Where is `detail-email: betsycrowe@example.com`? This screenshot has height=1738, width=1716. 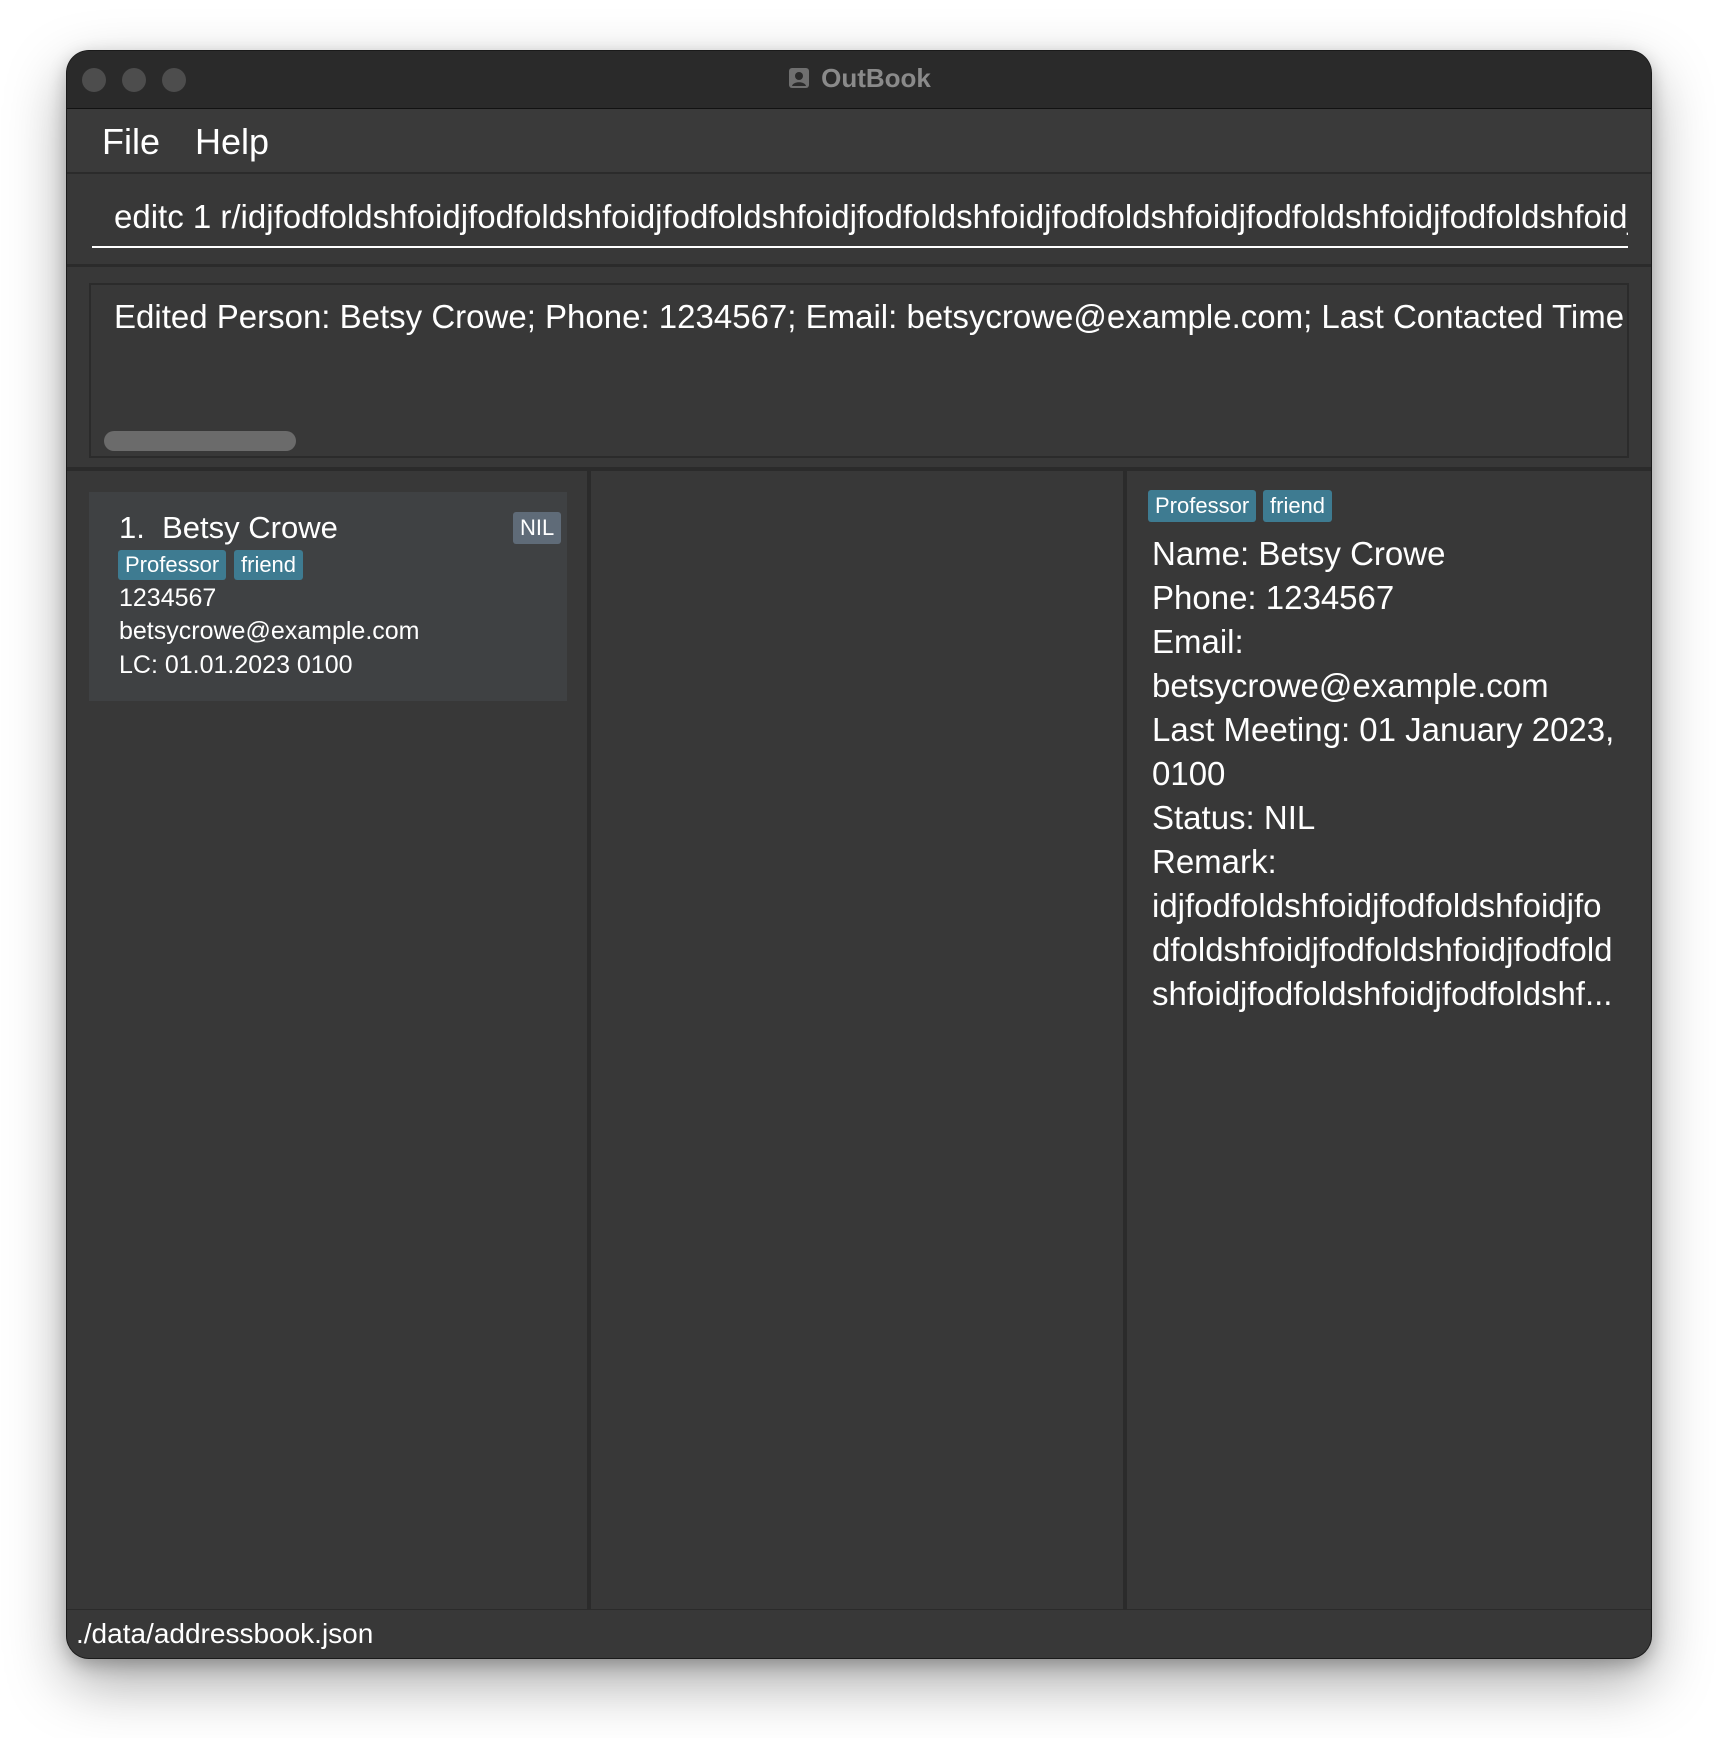
detail-email: betsycrowe@example.com is located at coordinates (1350, 685).